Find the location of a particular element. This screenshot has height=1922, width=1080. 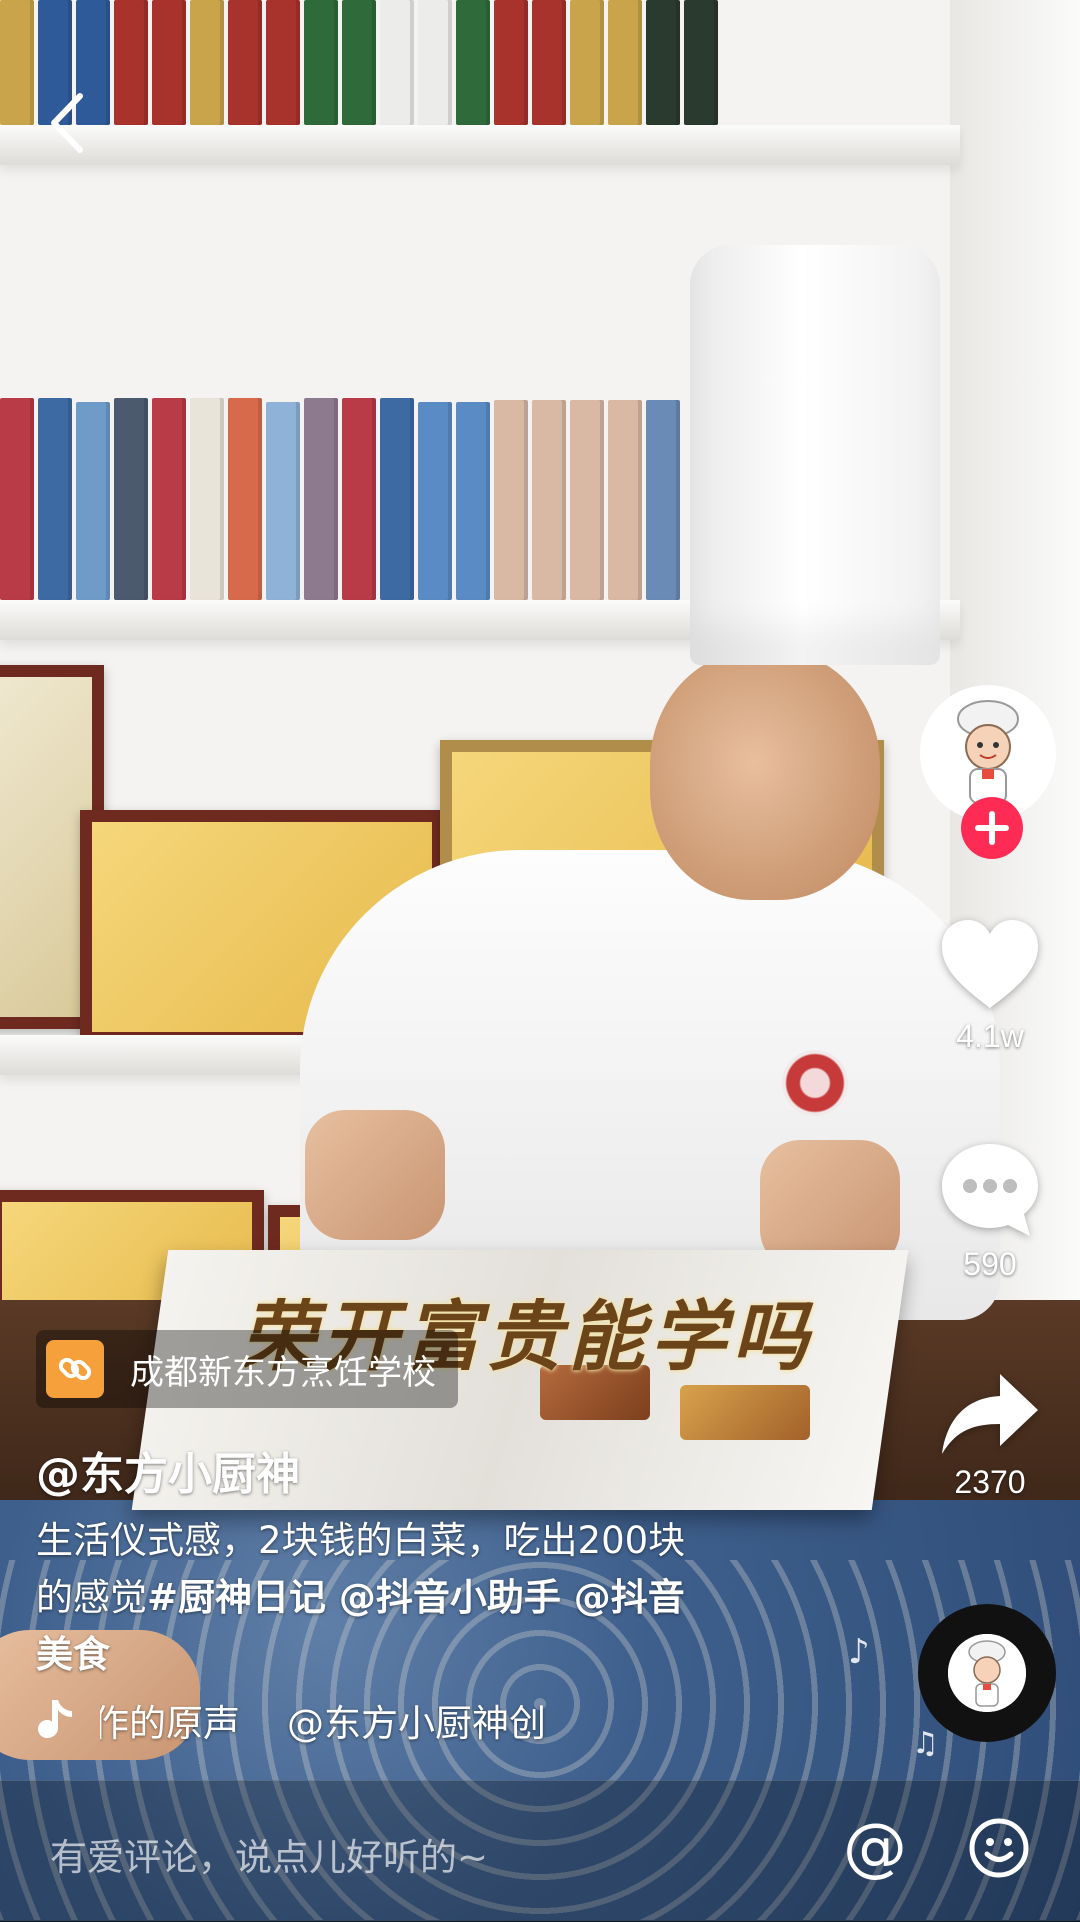

comment-bar: 有爱评论，说点儿好听的~ @ is located at coordinates (540, 1851).